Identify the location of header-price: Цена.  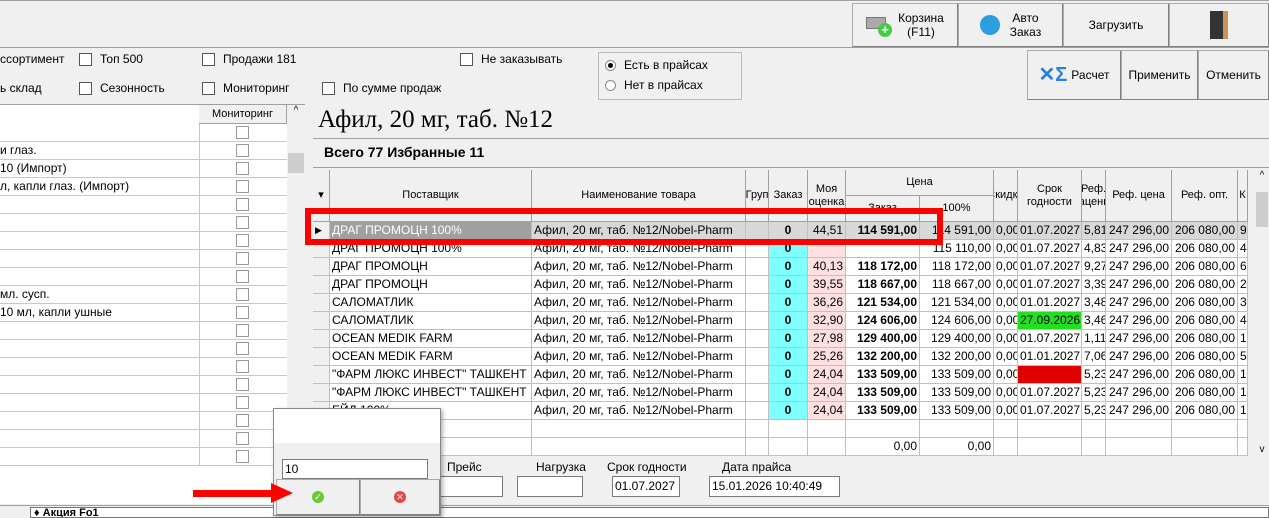
(920, 183).